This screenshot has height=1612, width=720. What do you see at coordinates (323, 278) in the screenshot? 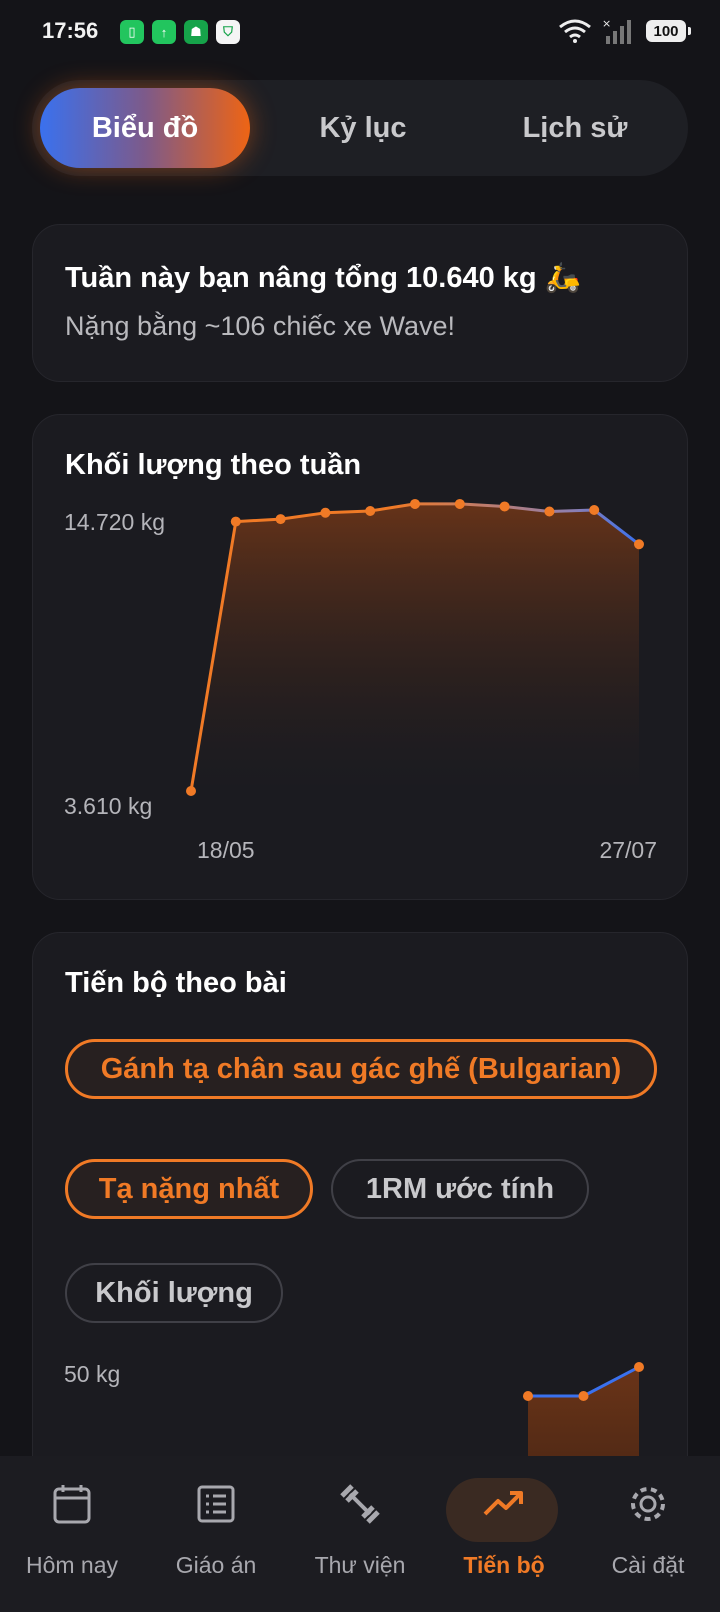
I see `summary-title: Tuần này bạn nâng tổng 10.640 kg 🛵` at bounding box center [323, 278].